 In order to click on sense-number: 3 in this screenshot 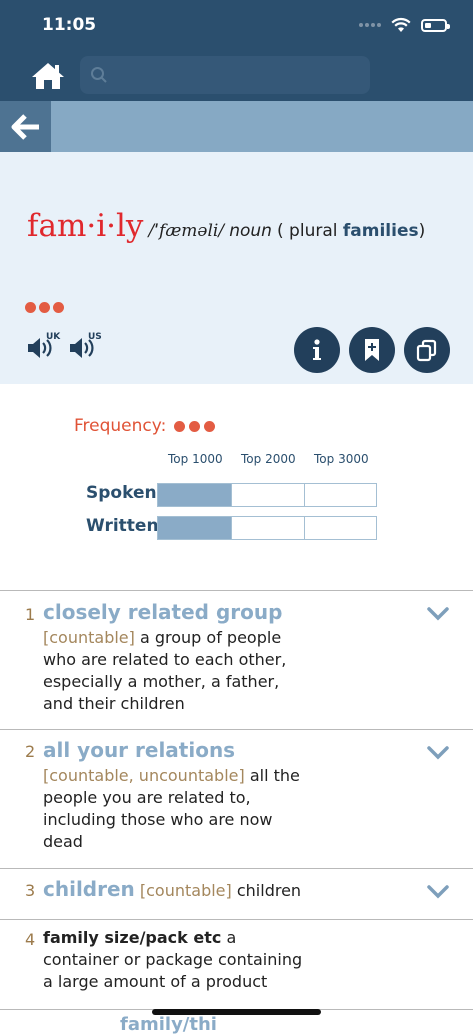, I will do `click(30, 890)`.